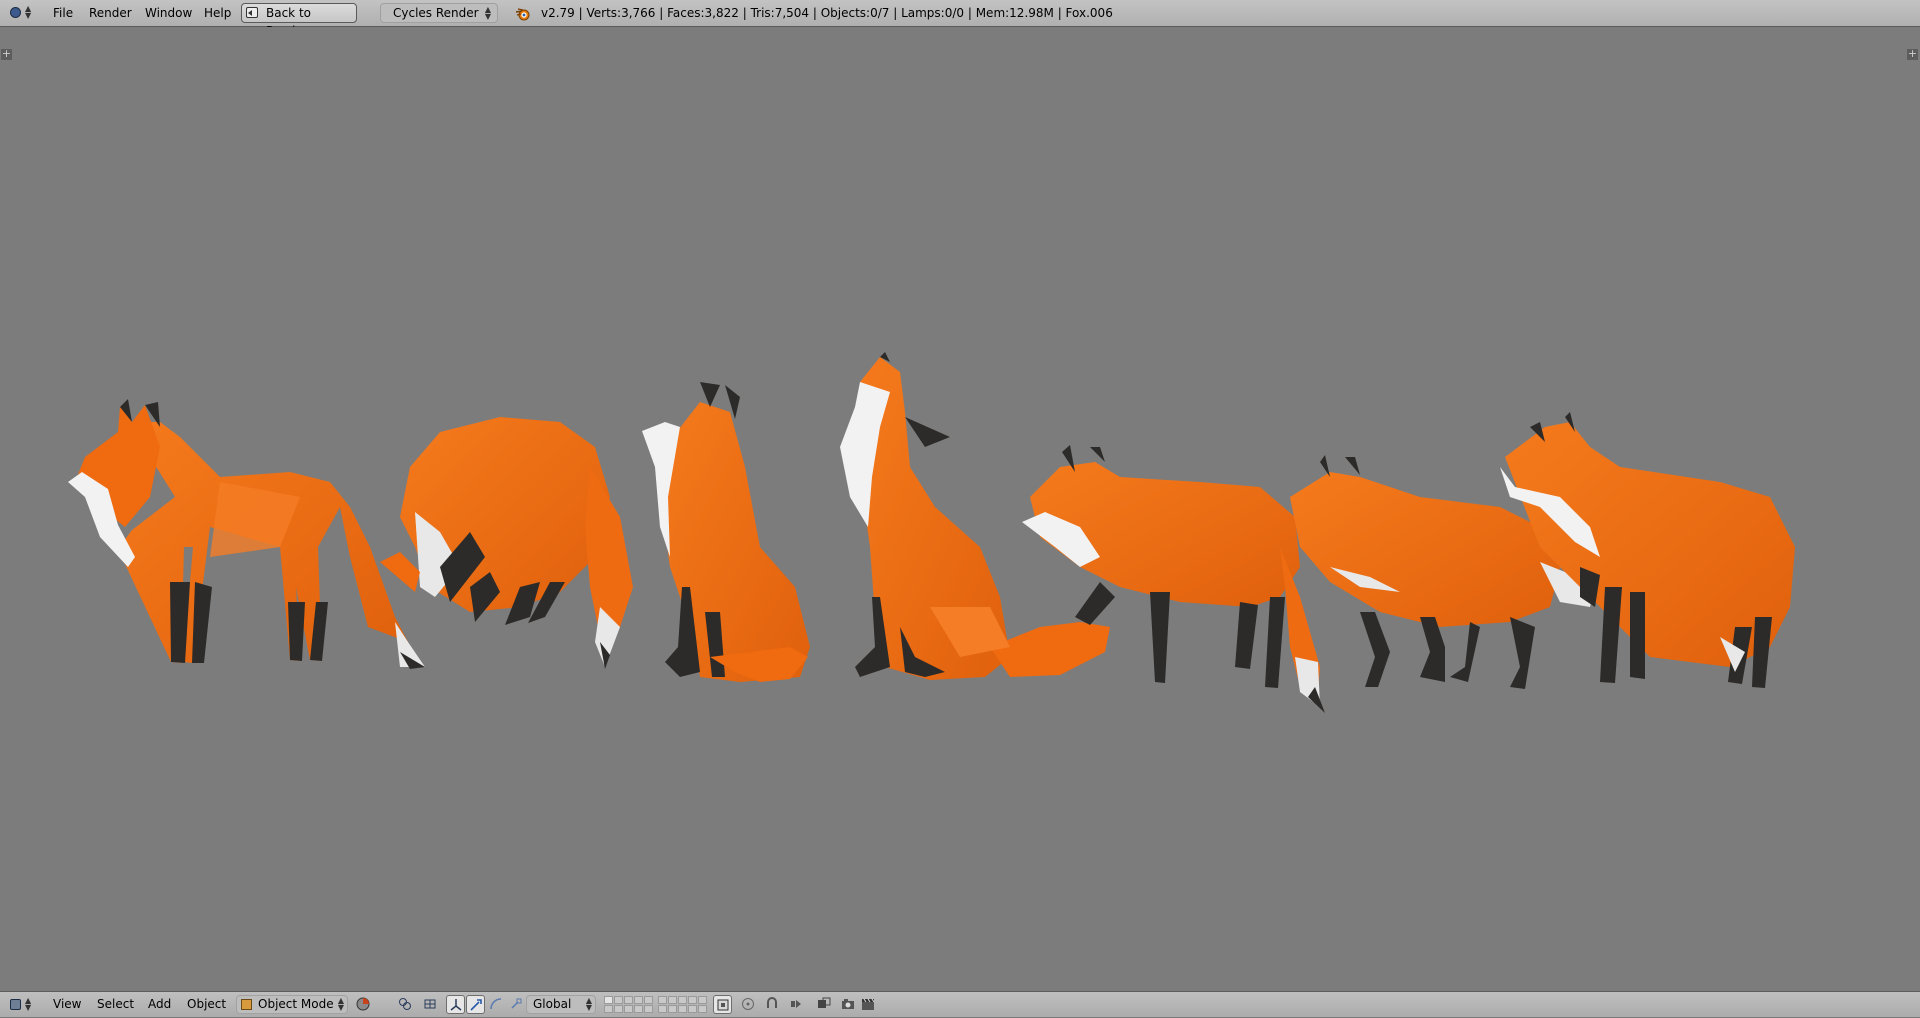 The height and width of the screenshot is (1018, 1920). Describe the element at coordinates (475, 1004) in the screenshot. I see `rotate-icon` at that location.